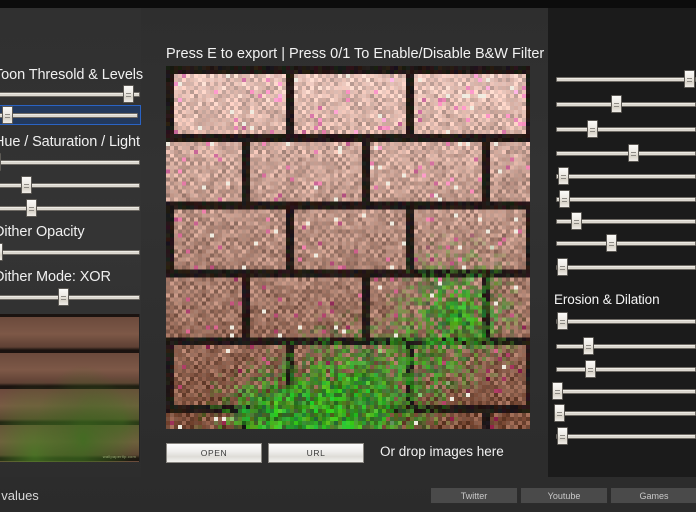  I want to click on social-button-youtube: Youtube, so click(564, 495).